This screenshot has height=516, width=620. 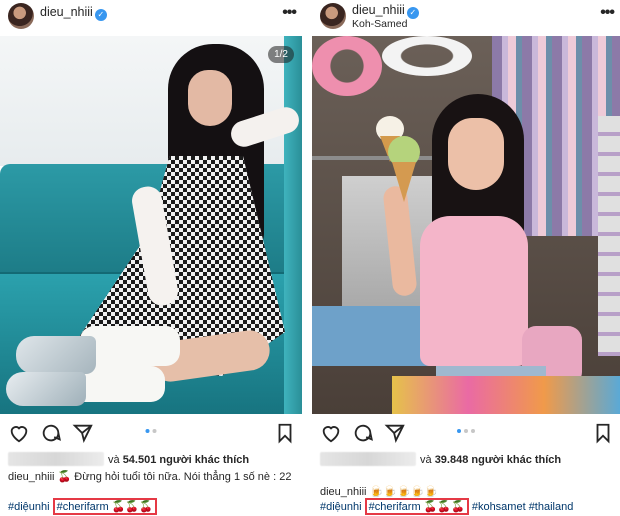 I want to click on likes-count: và 54.501 người khác thích, so click(x=128, y=459).